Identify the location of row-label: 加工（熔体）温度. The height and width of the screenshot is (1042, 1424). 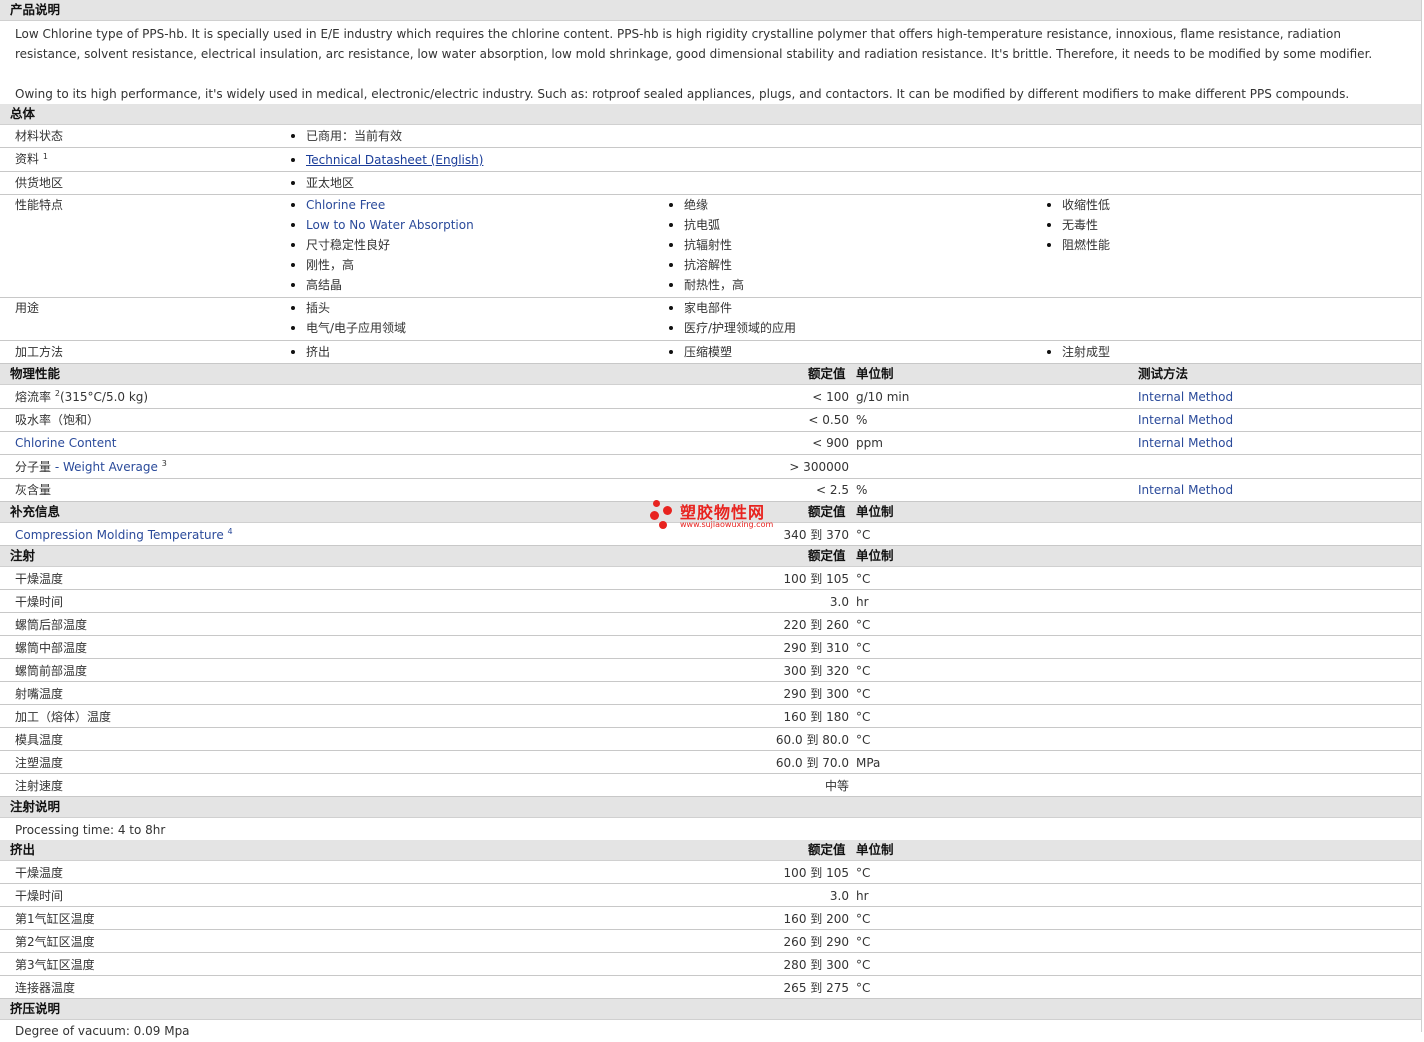
(63, 717).